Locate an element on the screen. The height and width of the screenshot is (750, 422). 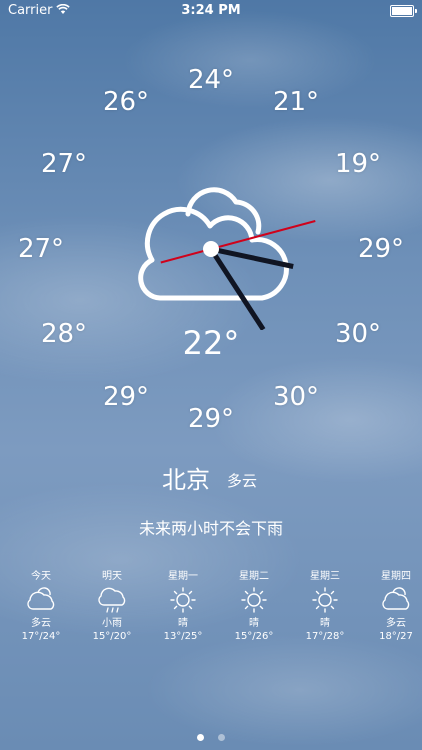
page-indicator is located at coordinates (211, 735).